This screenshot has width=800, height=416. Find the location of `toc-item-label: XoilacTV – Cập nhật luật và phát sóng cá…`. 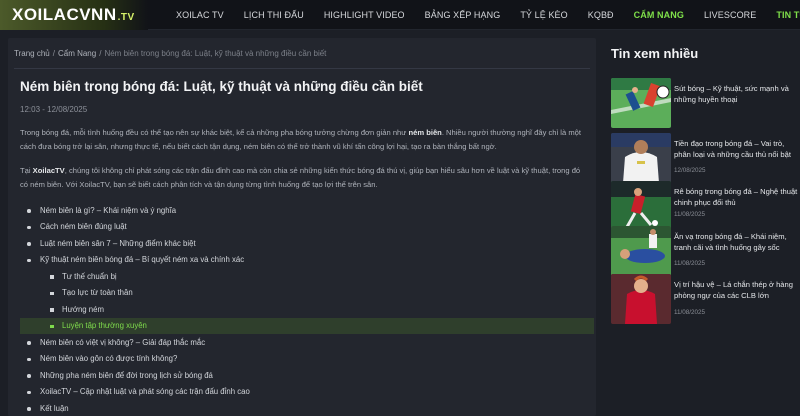

toc-item-label: XoilacTV – Cập nhật luật và phát sóng cá… is located at coordinates (145, 392).